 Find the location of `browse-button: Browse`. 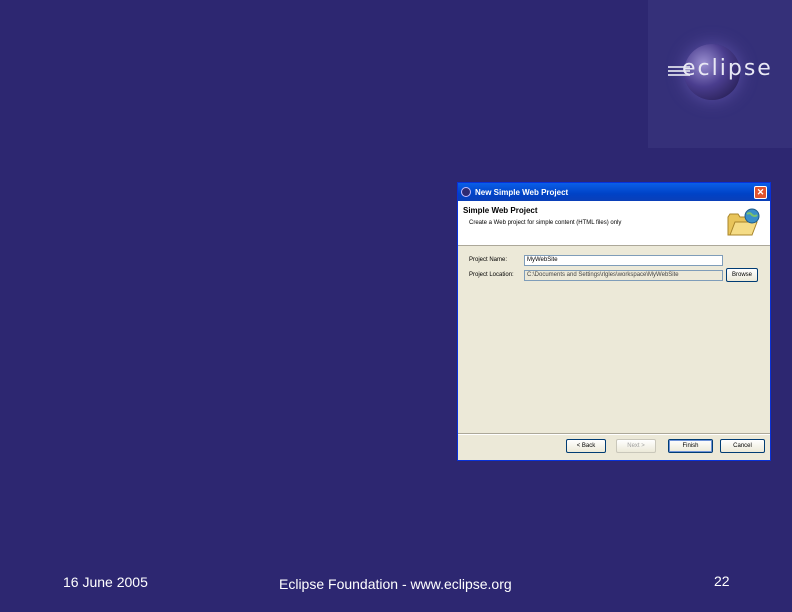

browse-button: Browse is located at coordinates (742, 275).